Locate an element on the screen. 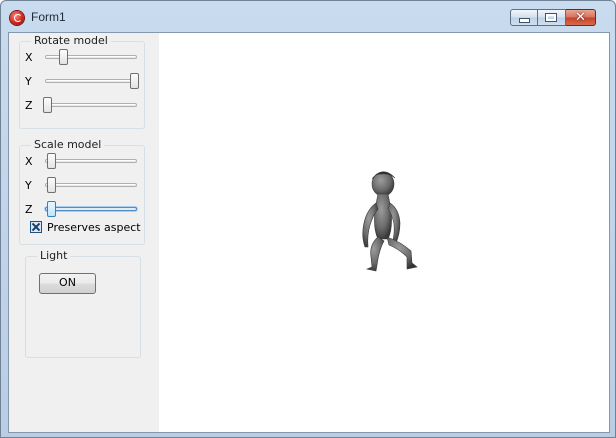  minimize-button is located at coordinates (524, 17).